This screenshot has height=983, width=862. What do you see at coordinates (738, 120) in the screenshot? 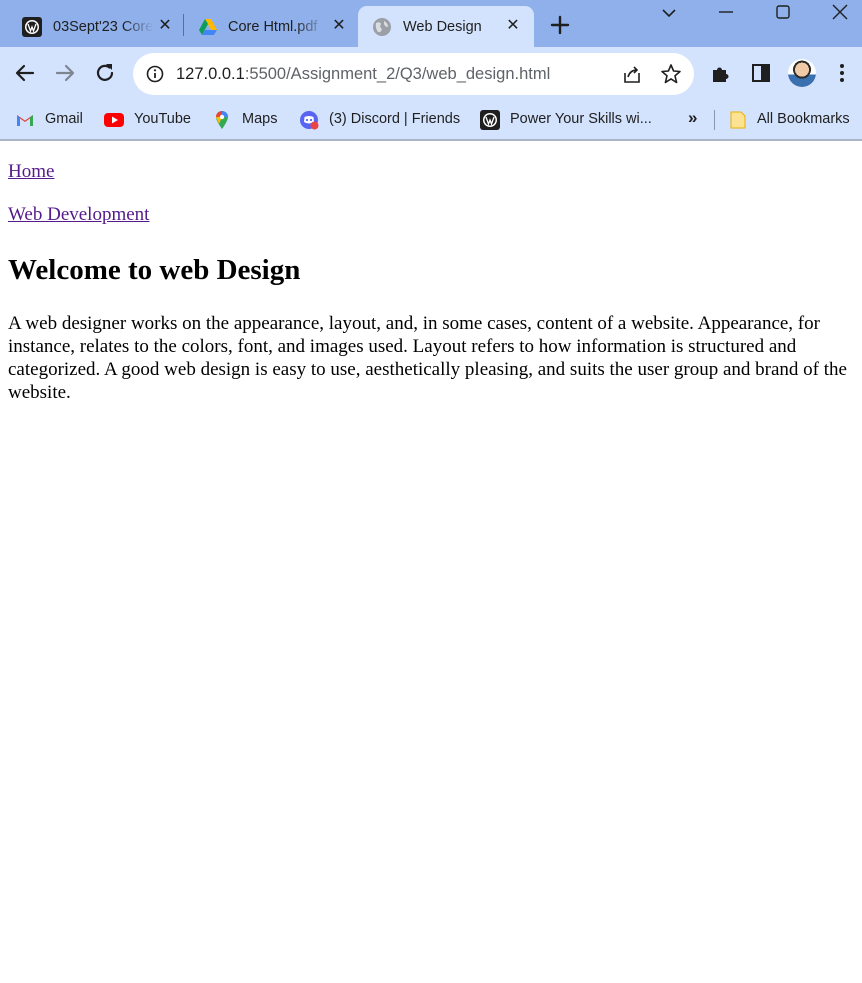
I see `folder-icon` at bounding box center [738, 120].